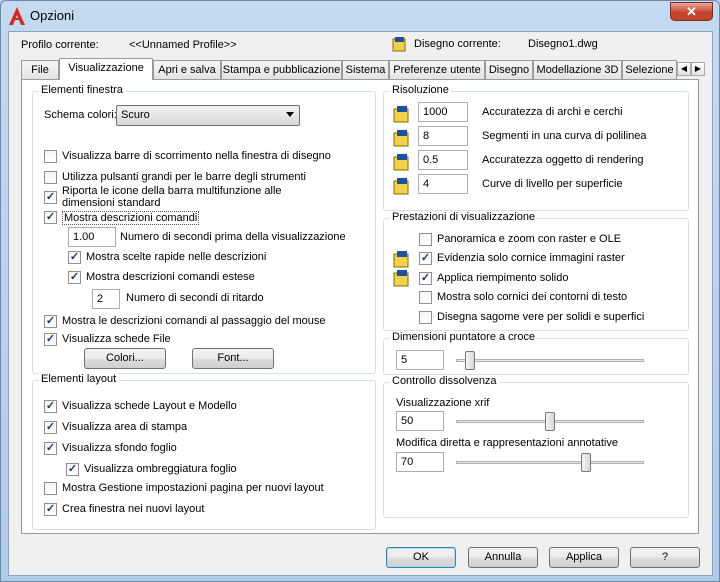  What do you see at coordinates (420, 360) in the screenshot?
I see `crosshair-size-input: 5` at bounding box center [420, 360].